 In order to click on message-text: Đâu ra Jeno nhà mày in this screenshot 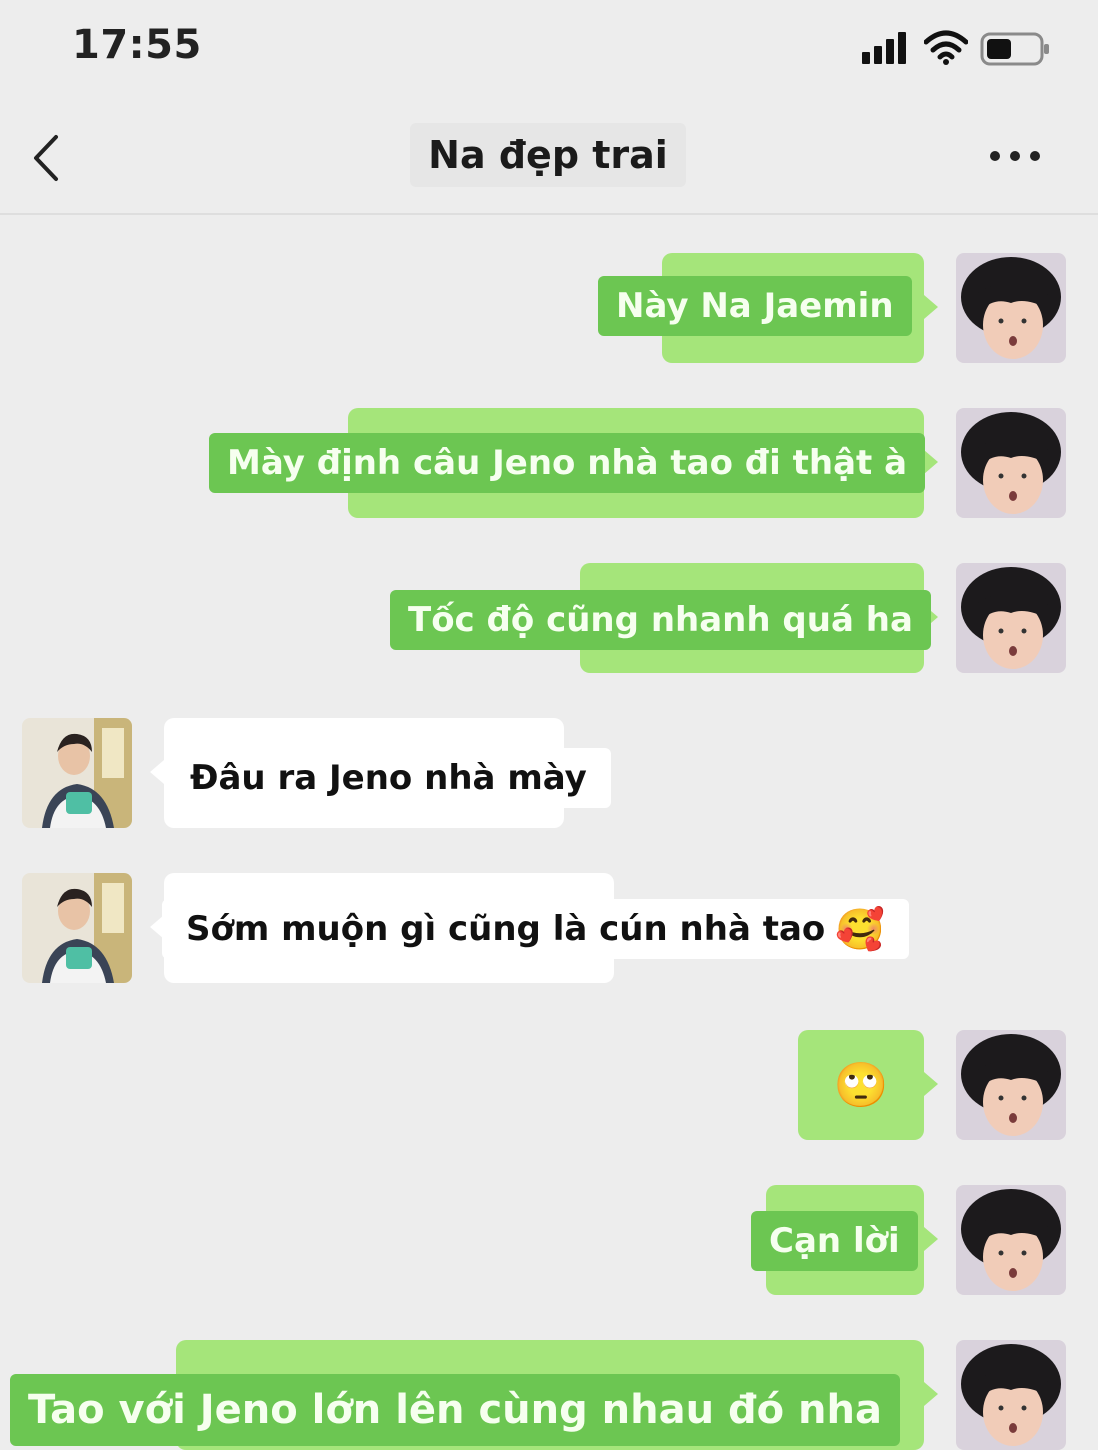, I will do `click(388, 778)`.